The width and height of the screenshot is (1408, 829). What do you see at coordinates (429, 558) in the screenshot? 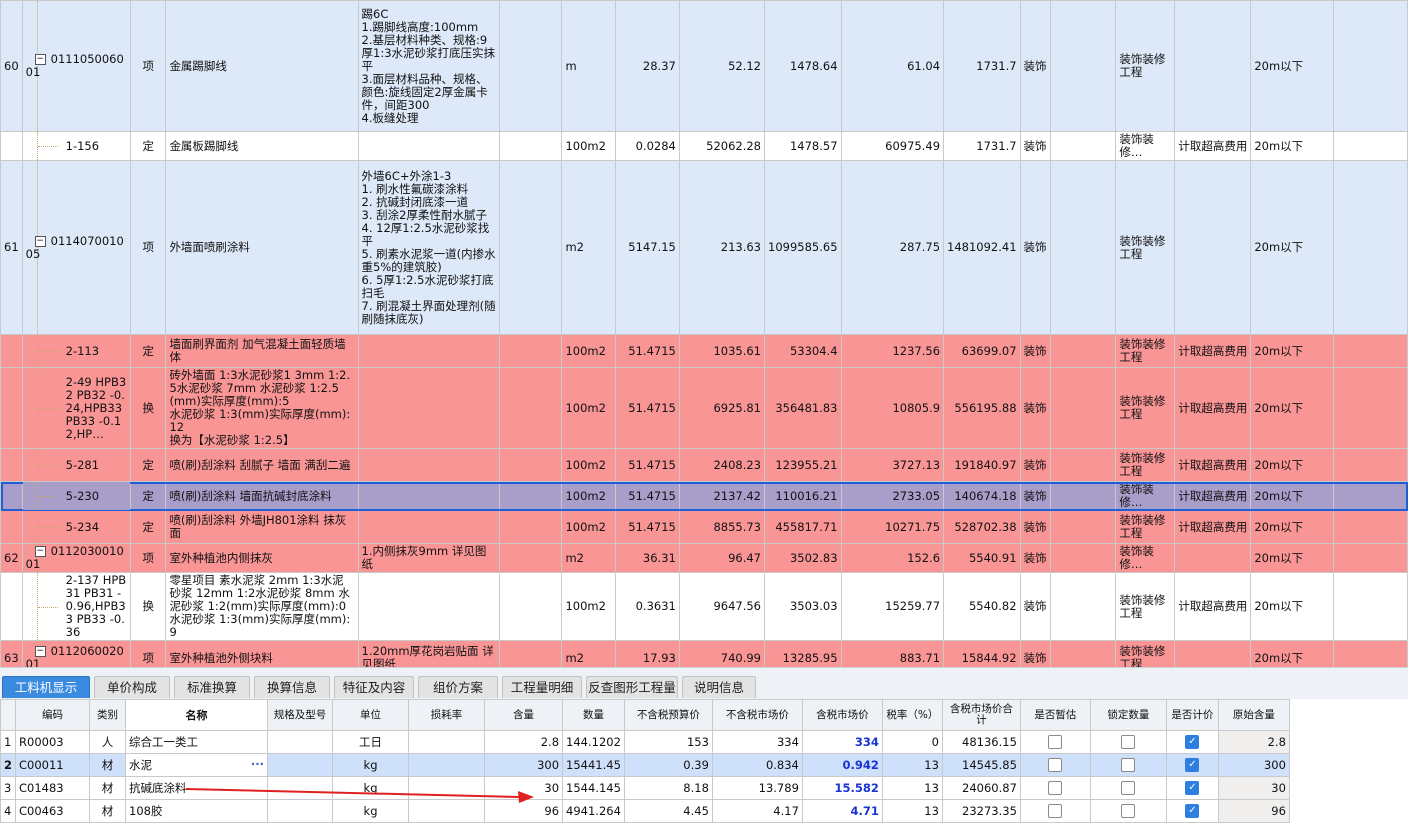
I see `row-feature: 1.内侧抹灰9mm 详见图纸` at bounding box center [429, 558].